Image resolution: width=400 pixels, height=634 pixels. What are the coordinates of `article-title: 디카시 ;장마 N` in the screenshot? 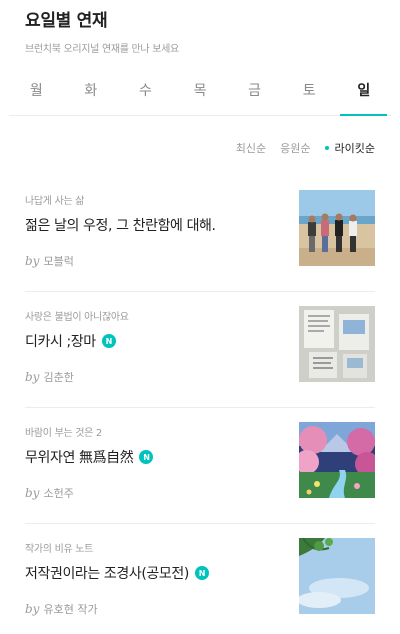 It's located at (155, 341).